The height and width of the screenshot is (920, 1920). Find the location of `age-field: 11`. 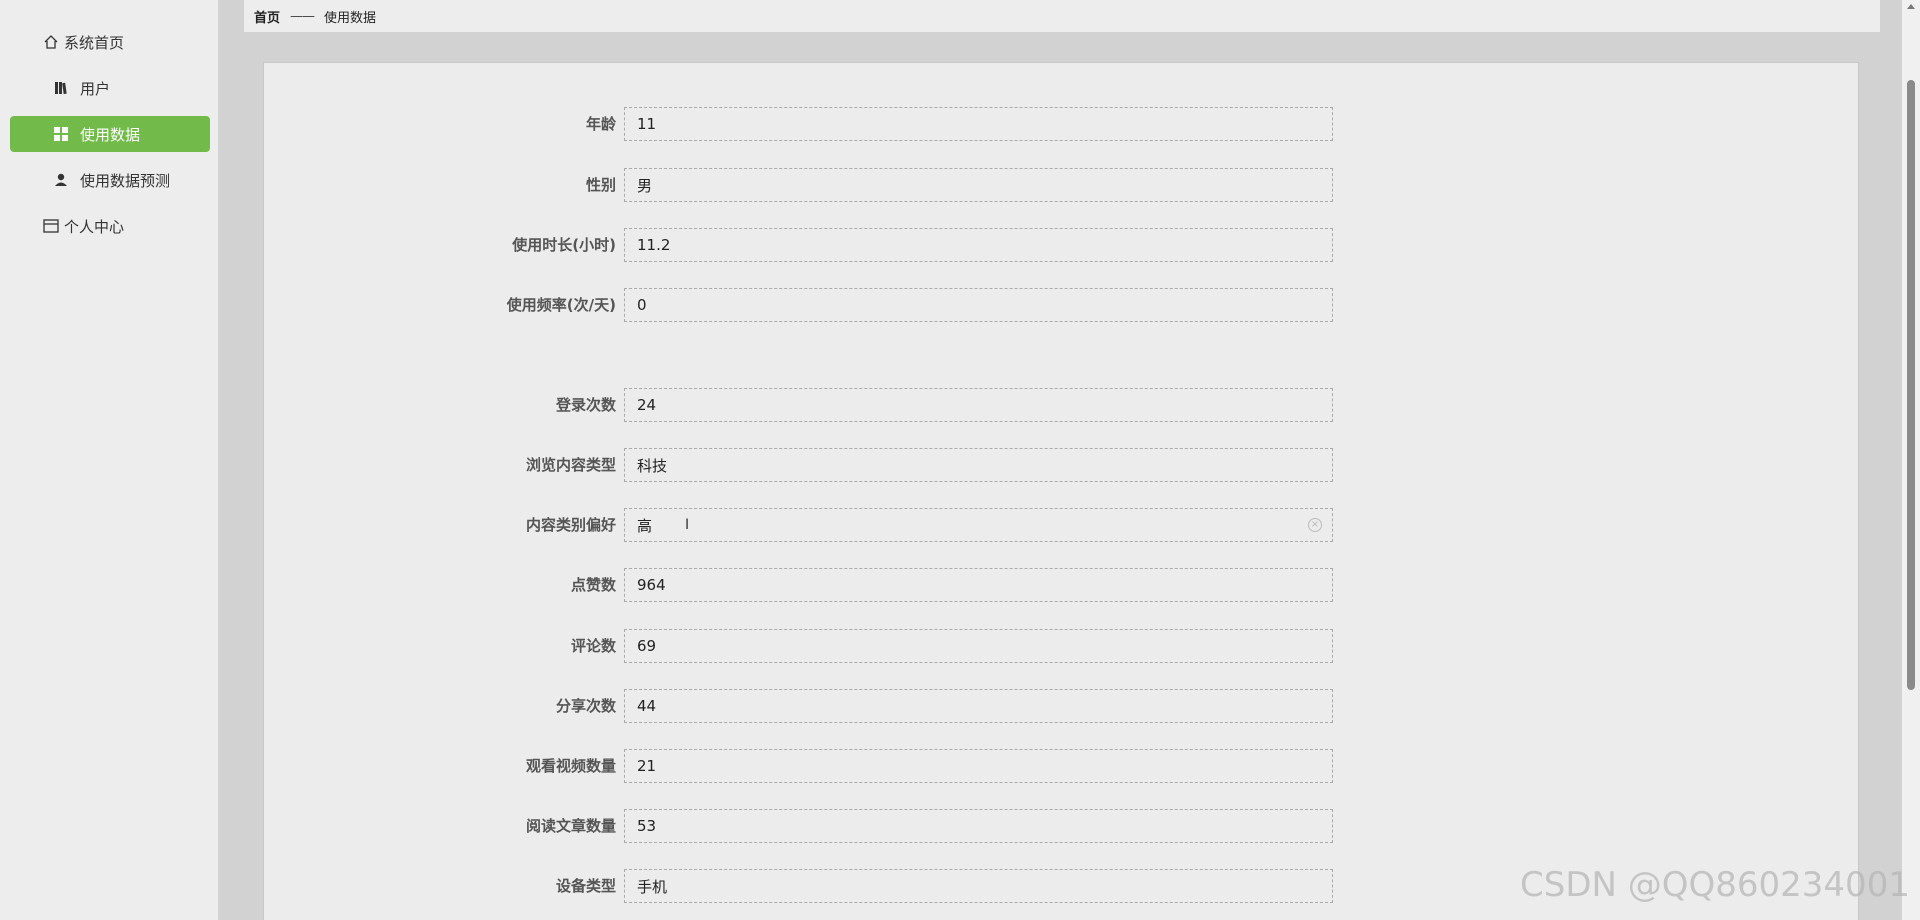

age-field: 11 is located at coordinates (978, 124).